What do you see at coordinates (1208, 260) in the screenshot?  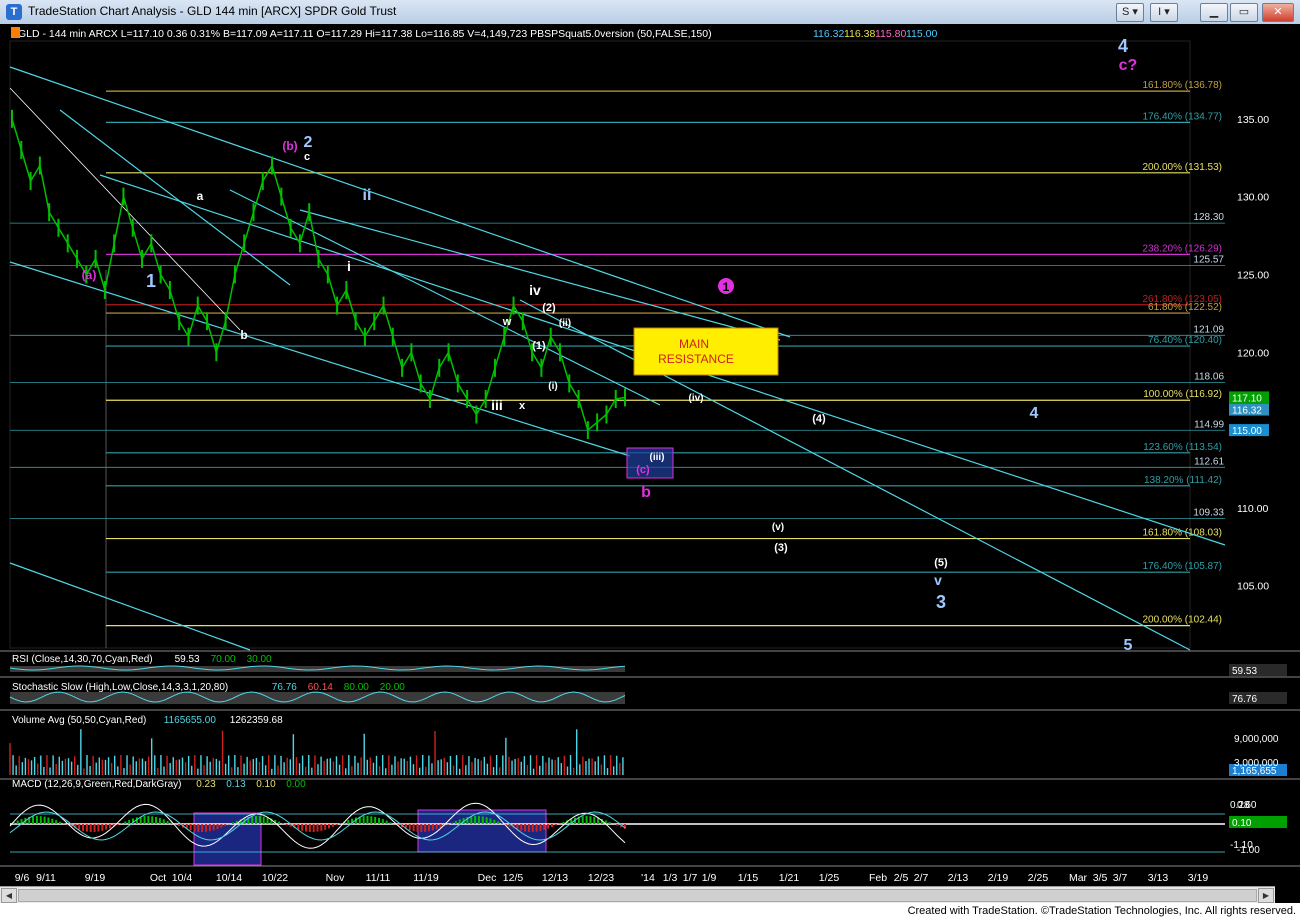 I see `level-value-label: 125.57` at bounding box center [1208, 260].